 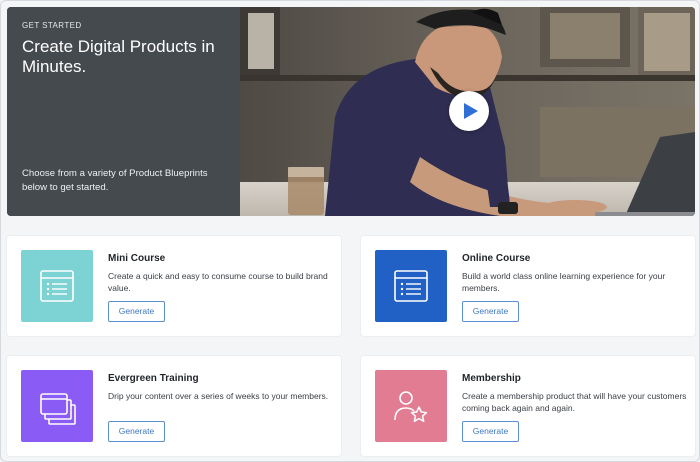 I want to click on membership-tile, so click(x=411, y=406).